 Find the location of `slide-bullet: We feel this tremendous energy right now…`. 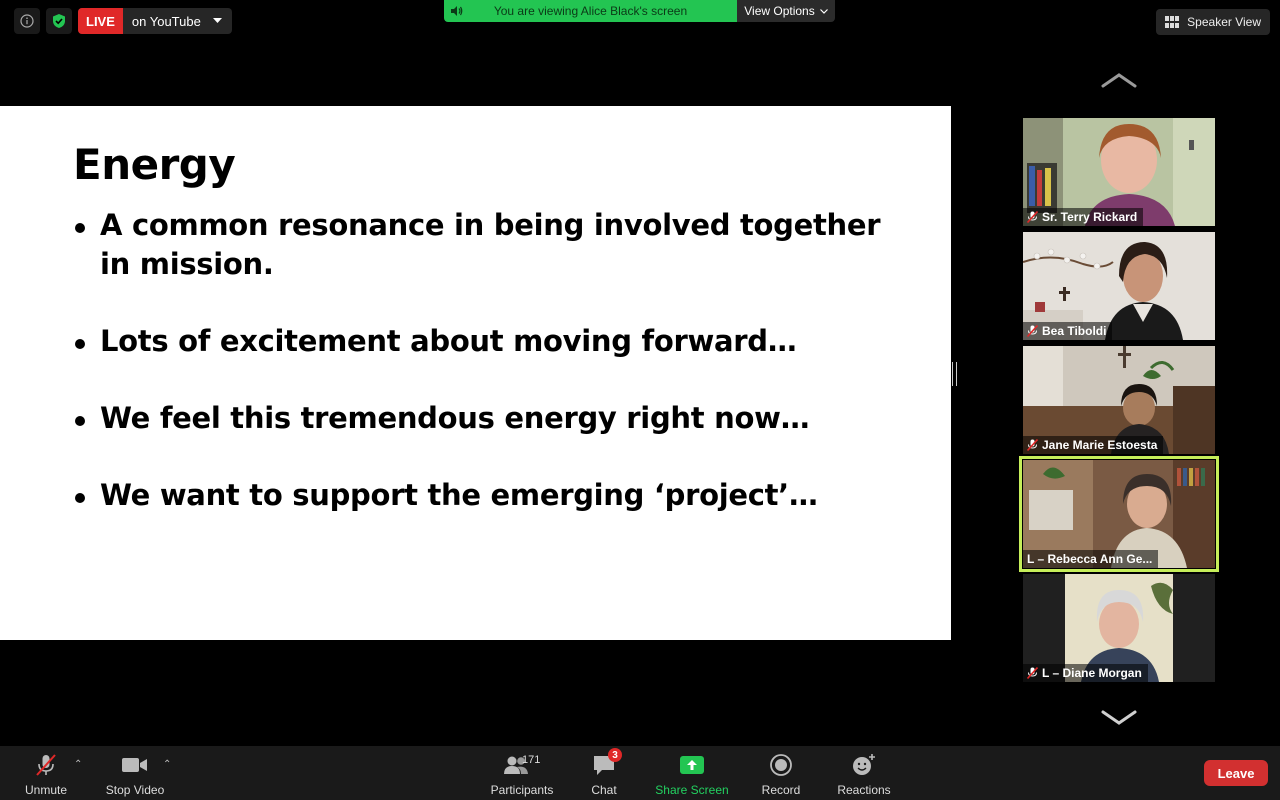

slide-bullet: We feel this tremendous energy right now… is located at coordinates (483, 418).